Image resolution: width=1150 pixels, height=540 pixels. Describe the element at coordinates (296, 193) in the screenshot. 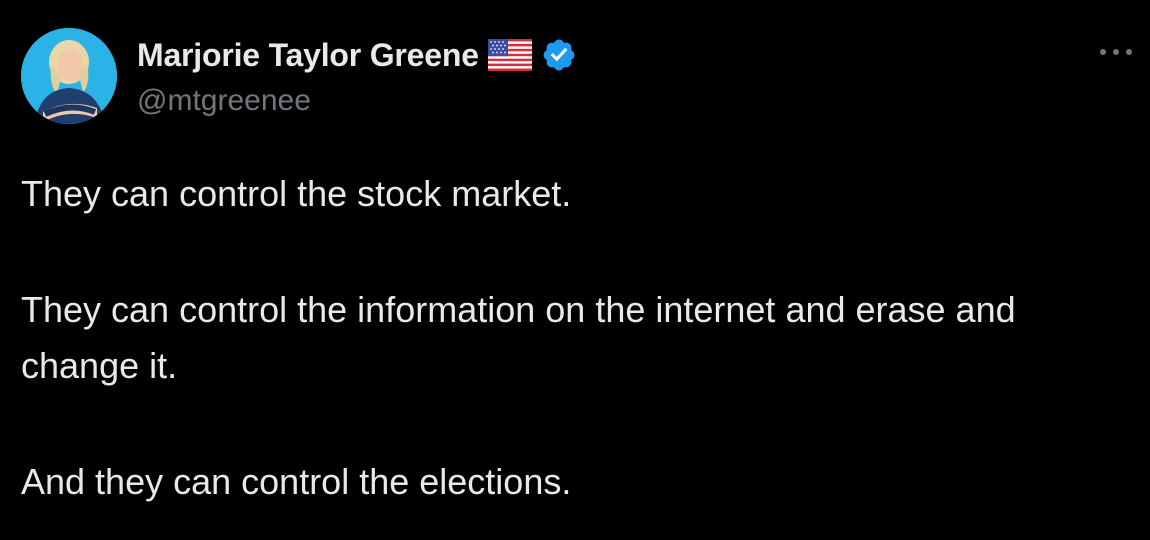

I see `tweet-paragraph: They can control the stock market.` at that location.